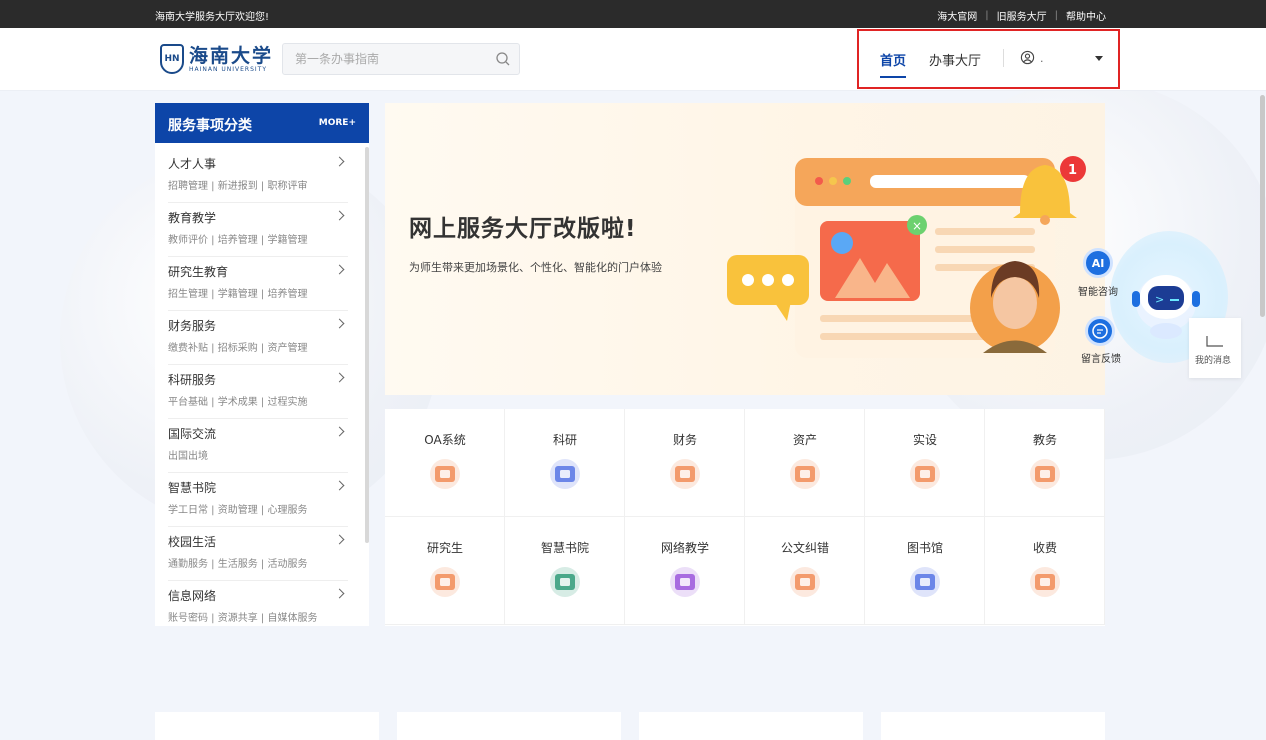 The height and width of the screenshot is (740, 1266). What do you see at coordinates (925, 582) in the screenshot?
I see `library-icon` at bounding box center [925, 582].